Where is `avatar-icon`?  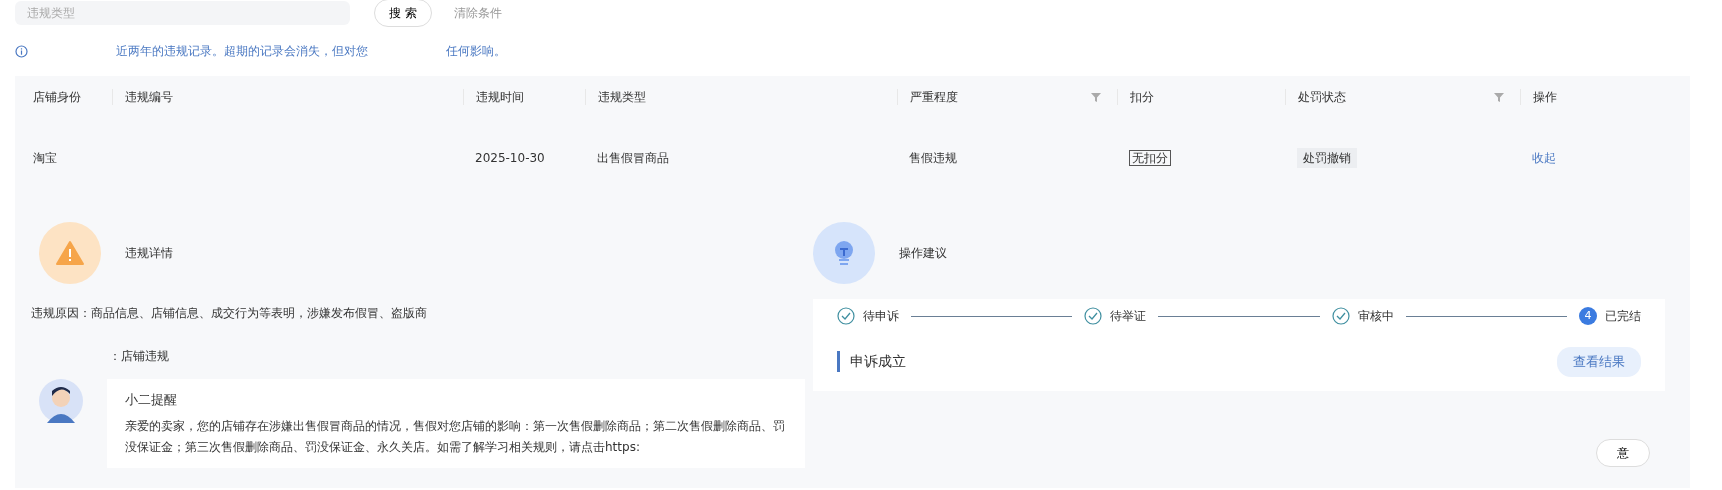 avatar-icon is located at coordinates (61, 401).